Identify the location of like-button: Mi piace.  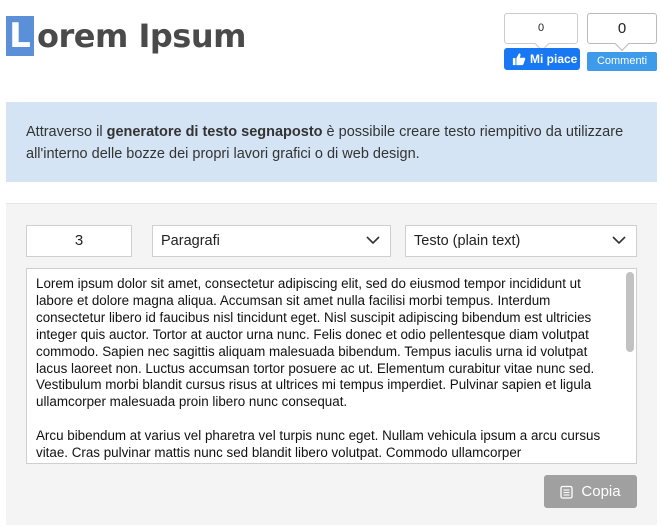
(542, 59).